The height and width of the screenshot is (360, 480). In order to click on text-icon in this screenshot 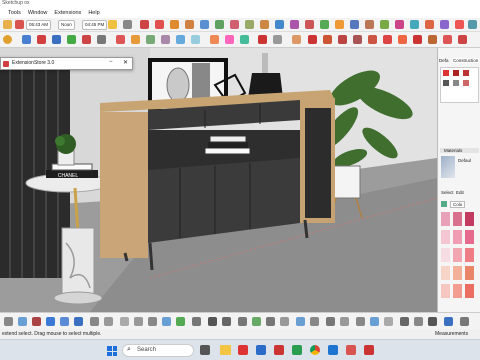, I will do `click(357, 39)`.